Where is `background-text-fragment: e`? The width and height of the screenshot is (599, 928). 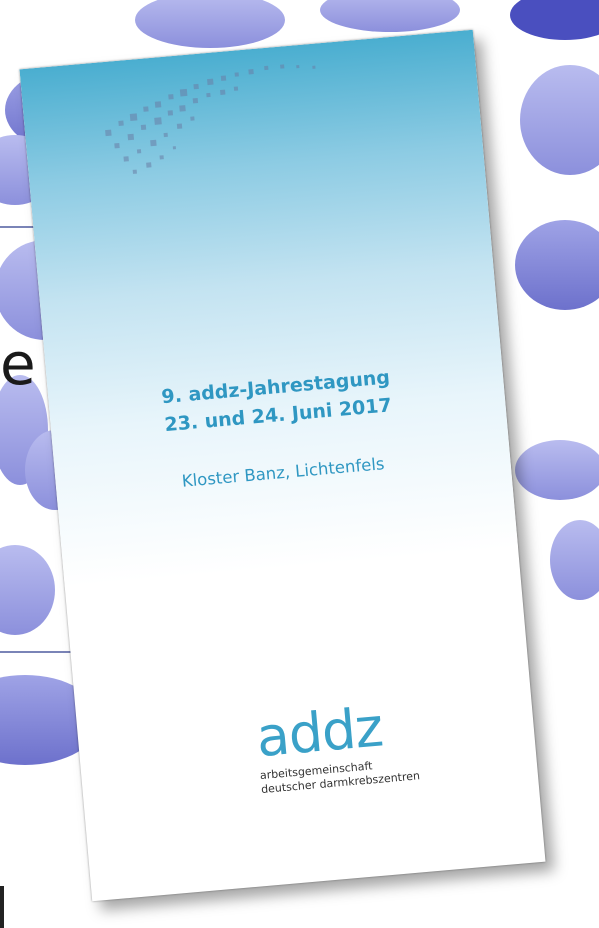
background-text-fragment: e is located at coordinates (18, 364).